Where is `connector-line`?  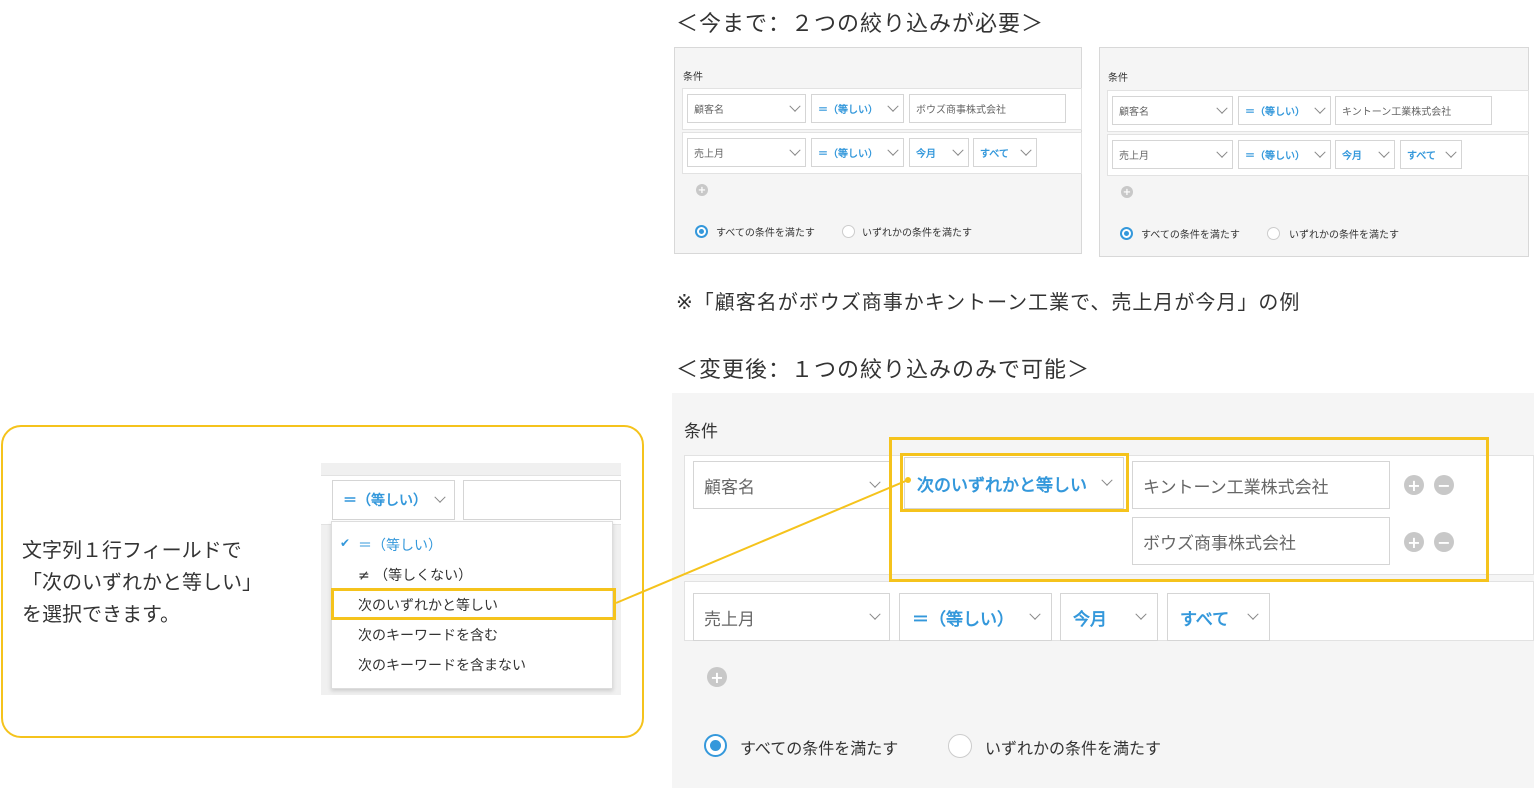 connector-line is located at coordinates (763, 540).